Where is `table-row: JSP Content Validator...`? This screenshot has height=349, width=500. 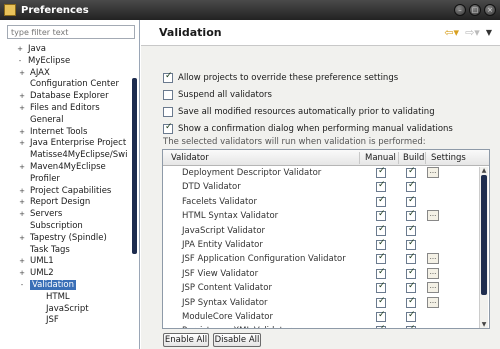 table-row: JSP Content Validator... is located at coordinates (326, 288).